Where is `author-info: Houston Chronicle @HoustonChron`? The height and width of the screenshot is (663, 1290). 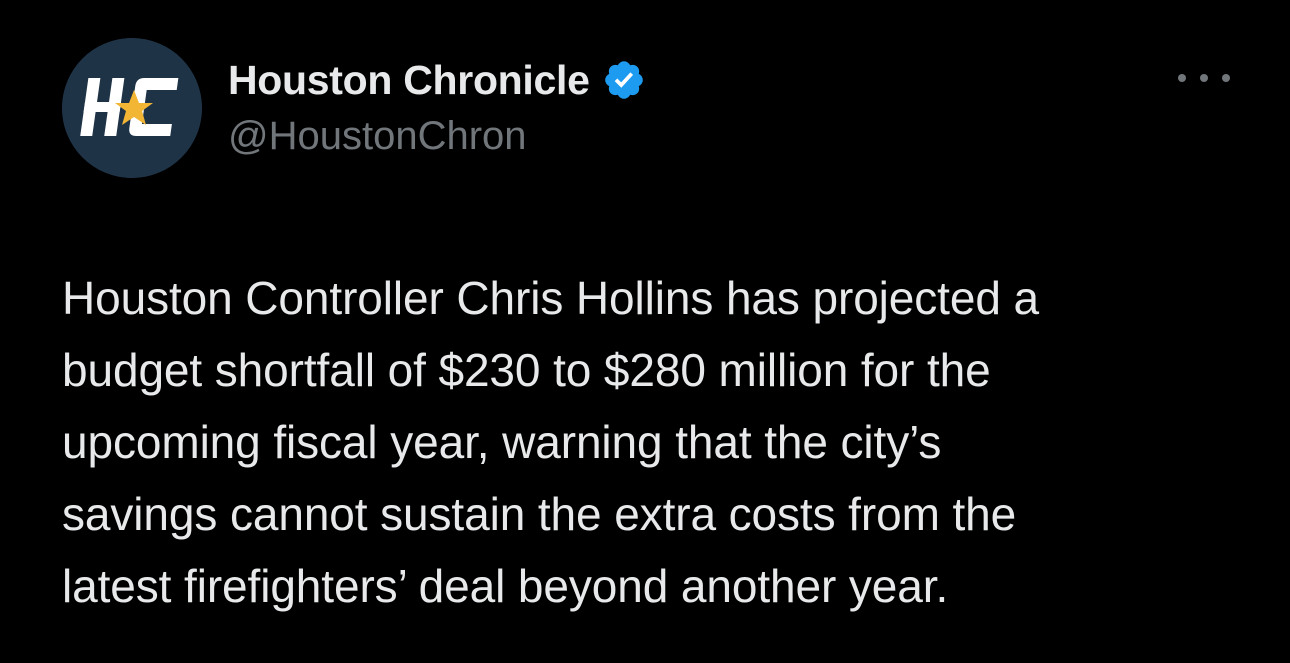 author-info: Houston Chronicle @HoustonChron is located at coordinates (437, 106).